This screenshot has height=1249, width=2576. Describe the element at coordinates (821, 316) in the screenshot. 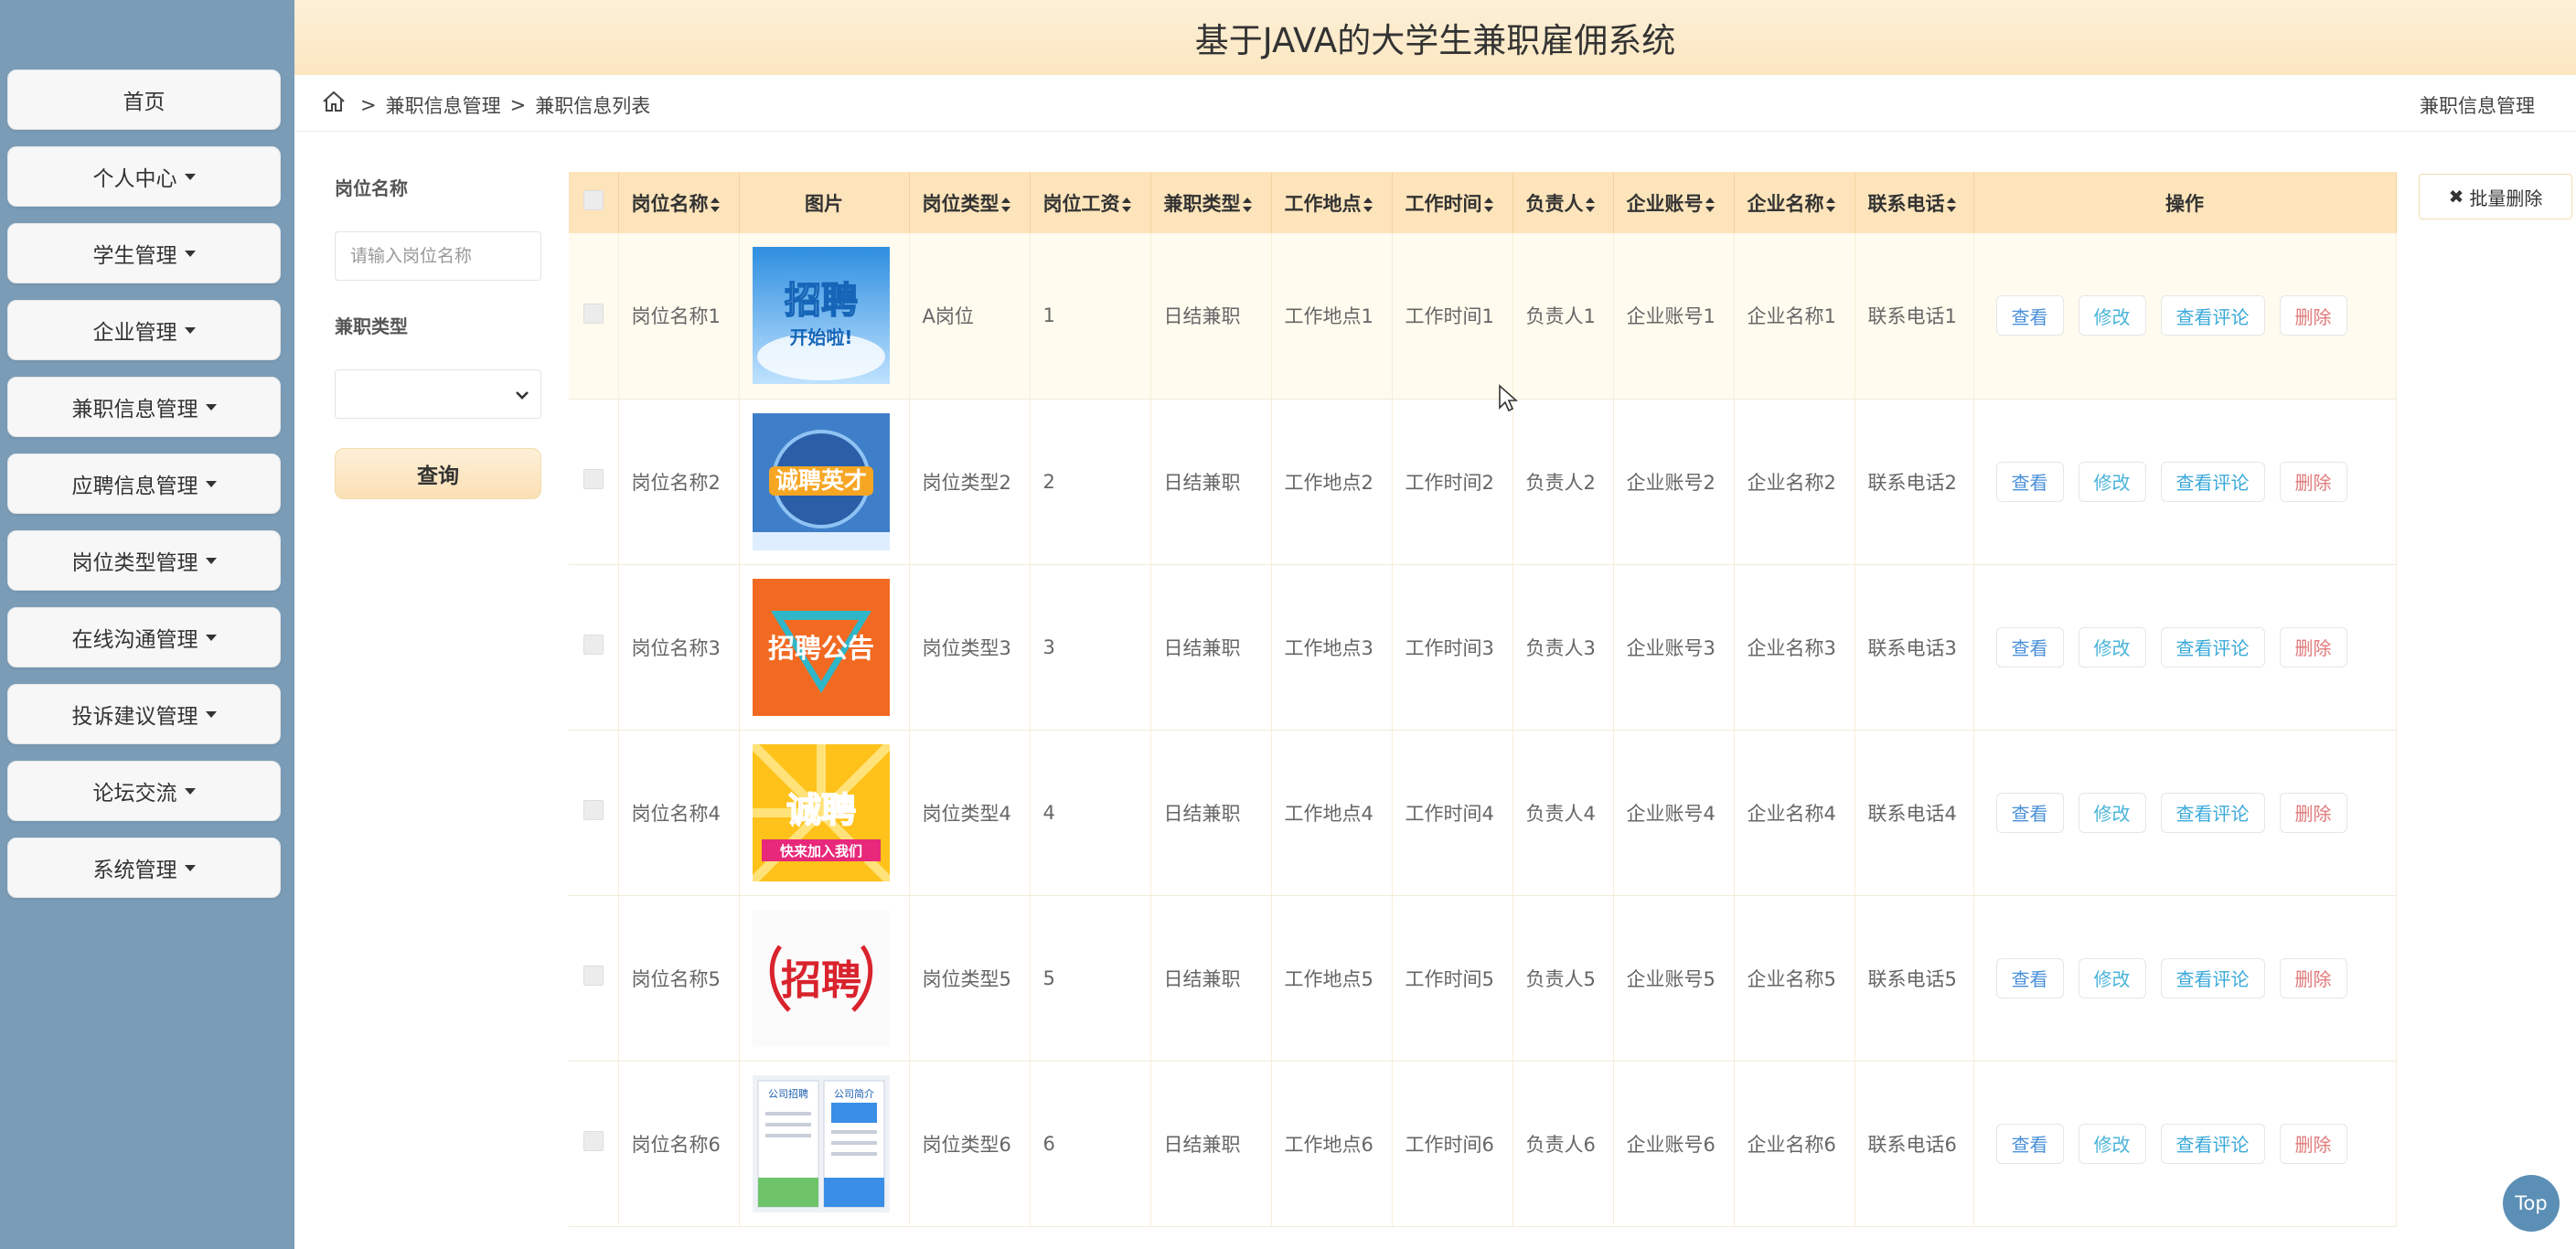

I see `job-poster-image: 招聘 开始啦!` at that location.